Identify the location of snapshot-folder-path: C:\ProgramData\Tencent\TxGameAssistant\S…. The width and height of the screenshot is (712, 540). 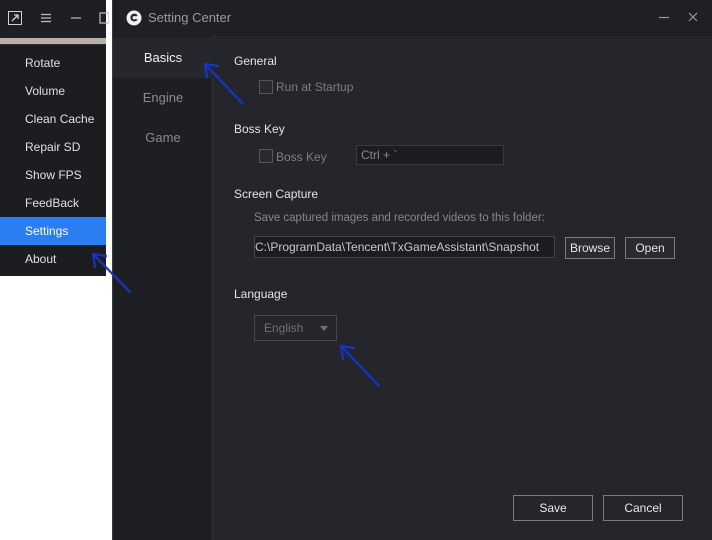
(397, 247).